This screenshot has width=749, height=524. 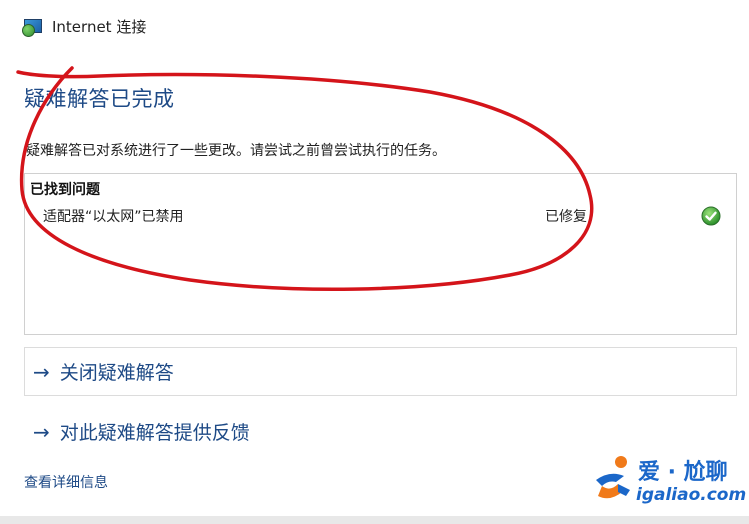 I want to click on description-text: 疑难解答已对系统进行了一些更改。请尝试之前曾尝试执行的任务。, so click(x=236, y=151).